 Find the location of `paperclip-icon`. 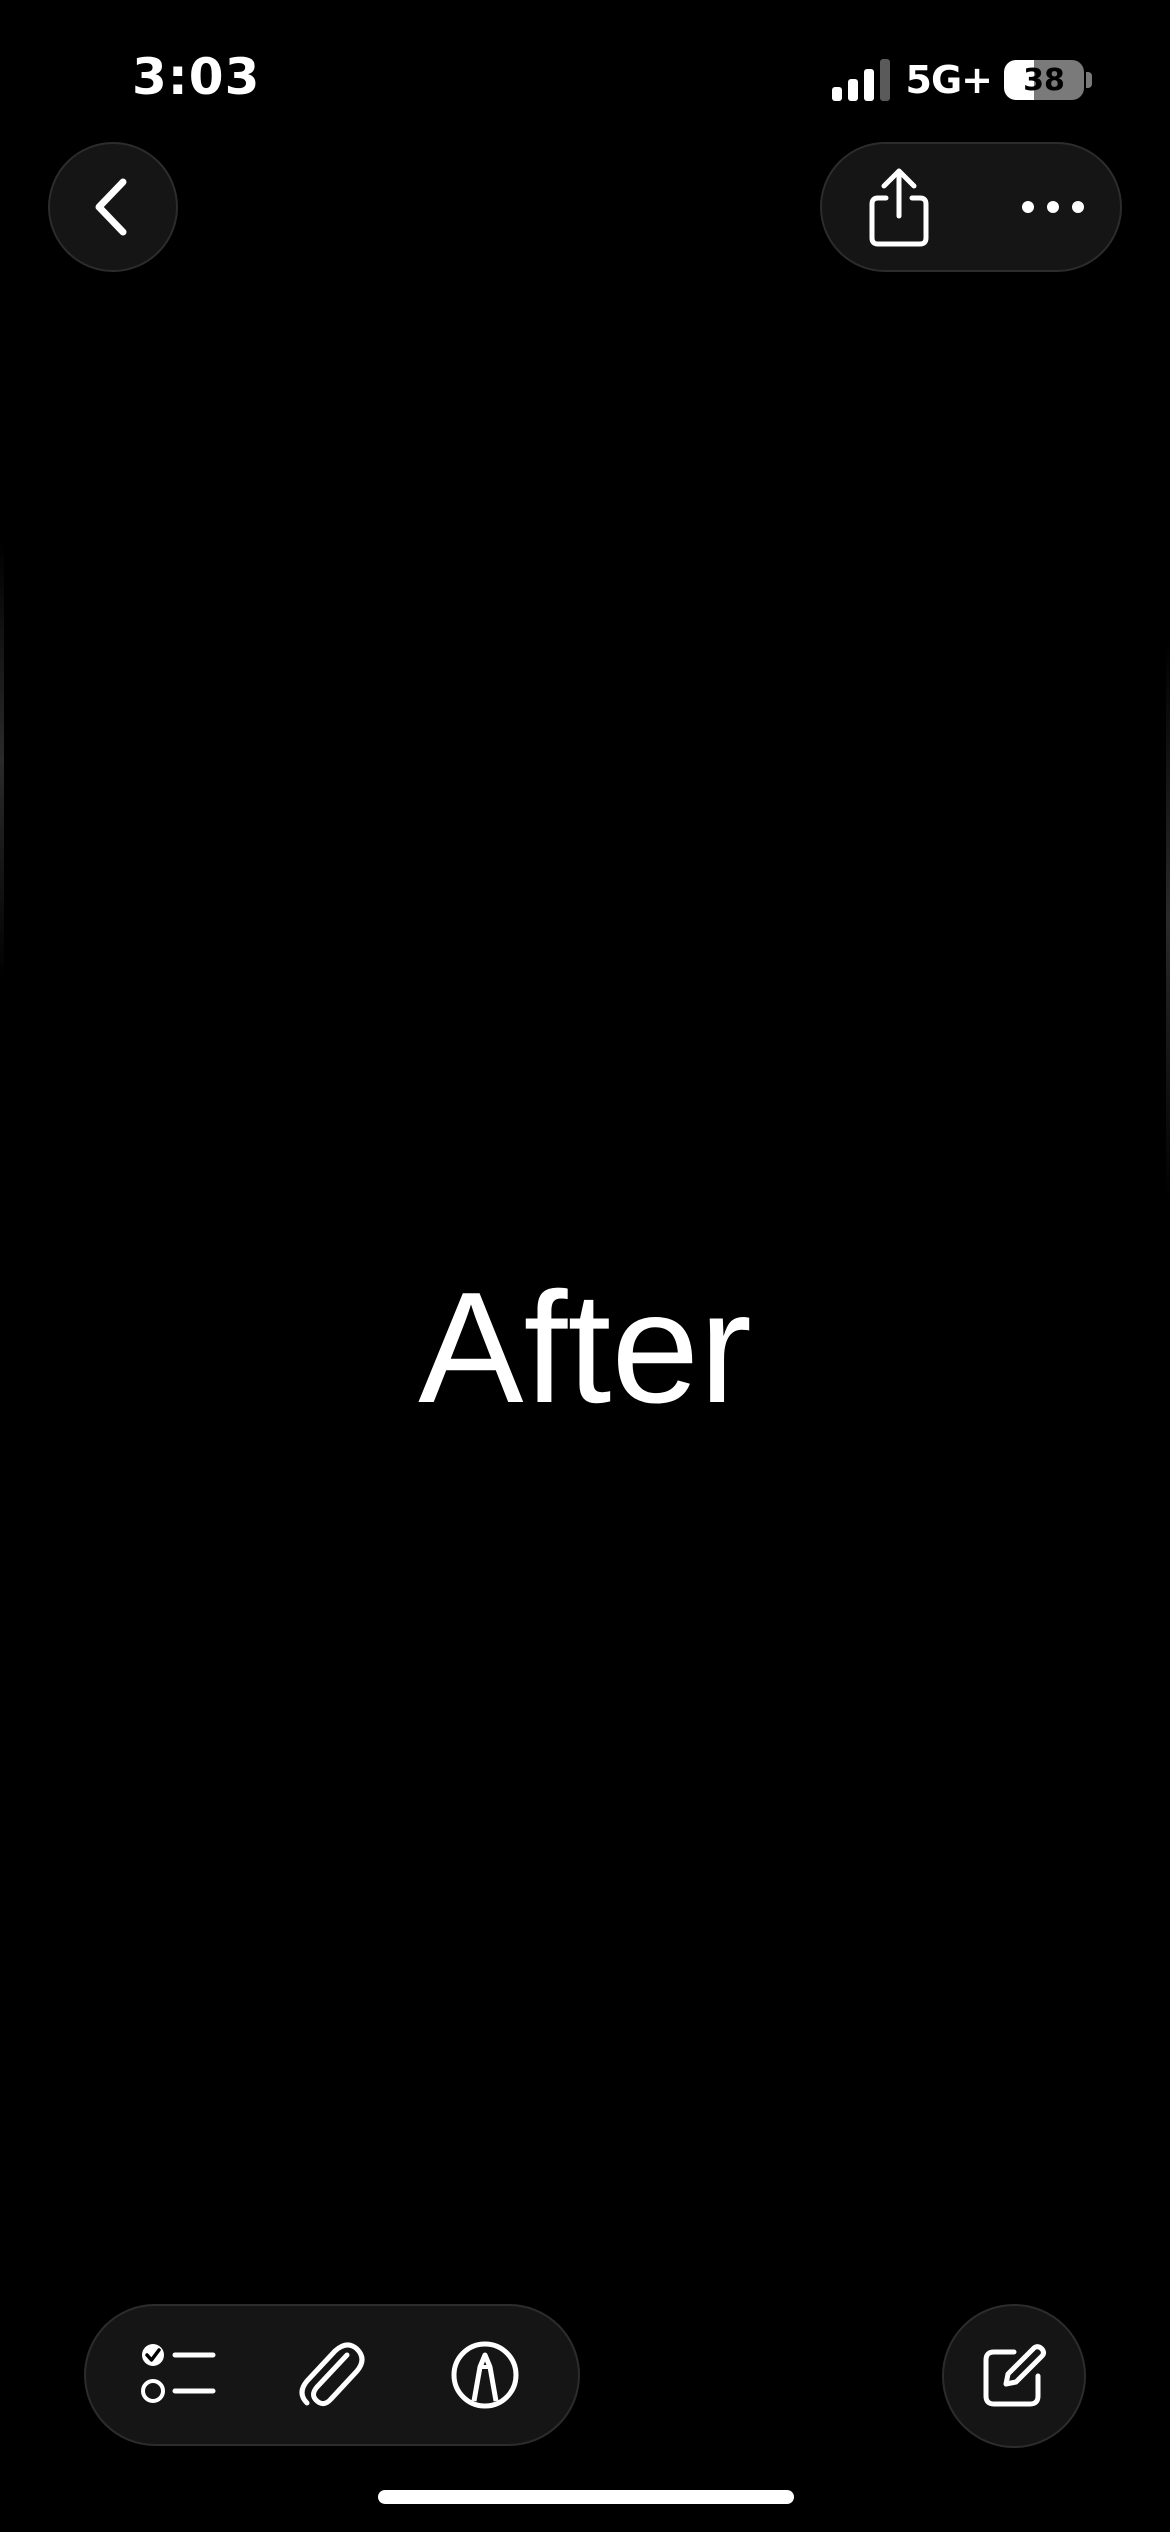

paperclip-icon is located at coordinates (332, 2374).